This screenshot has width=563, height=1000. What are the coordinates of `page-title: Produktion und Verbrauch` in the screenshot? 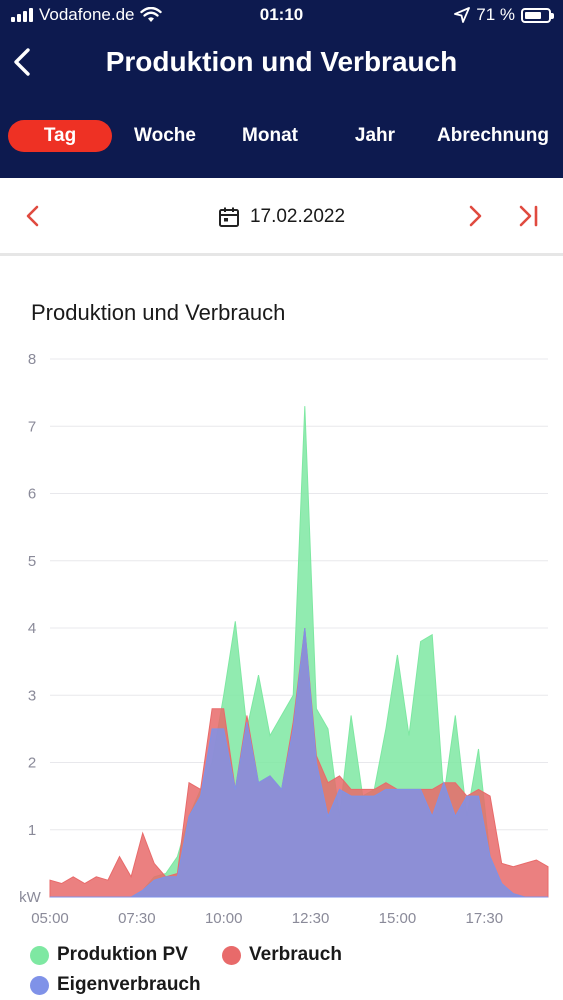 It's located at (281, 61).